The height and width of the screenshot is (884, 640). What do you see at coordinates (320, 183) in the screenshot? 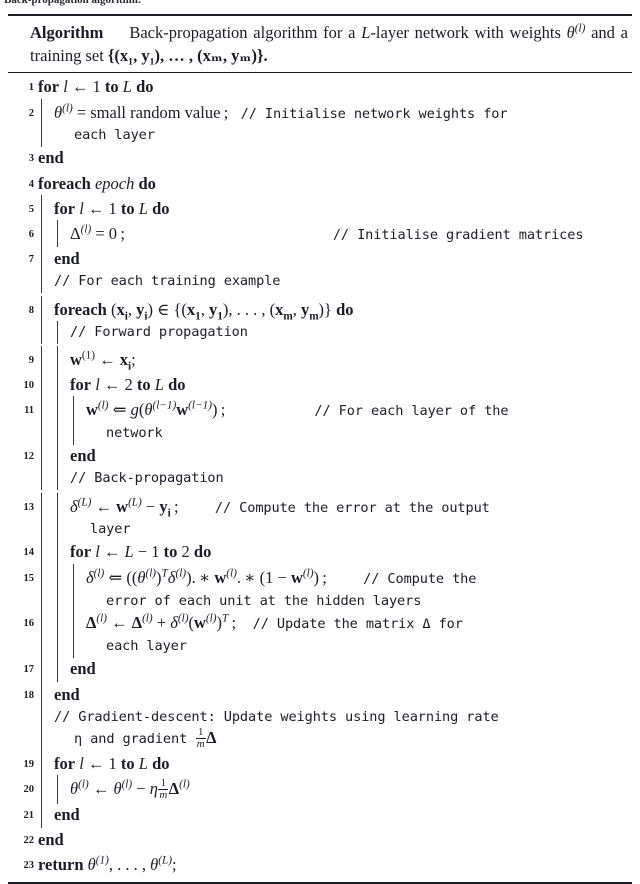
I see `algorithm-line-4: 4 foreach epoch do` at bounding box center [320, 183].